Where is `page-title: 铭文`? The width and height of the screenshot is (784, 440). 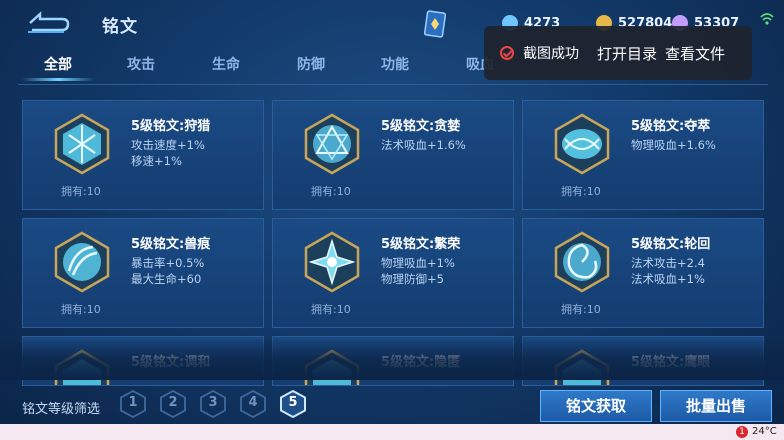 page-title: 铭文 is located at coordinates (120, 27).